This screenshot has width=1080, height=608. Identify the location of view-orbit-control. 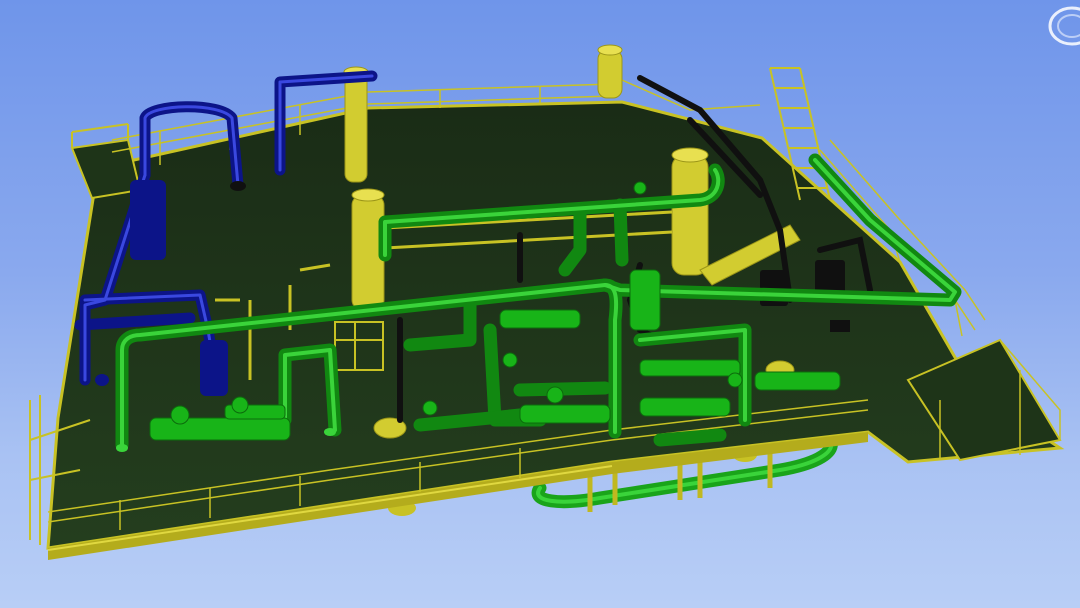
(1060, 30).